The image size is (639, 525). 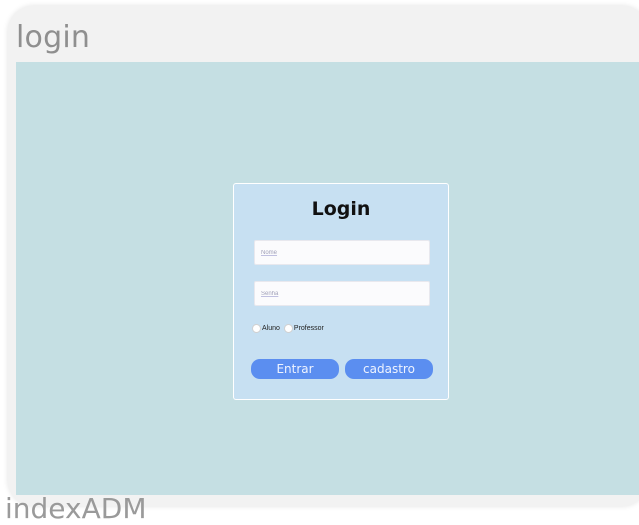 What do you see at coordinates (342, 252) in the screenshot?
I see `nome-input` at bounding box center [342, 252].